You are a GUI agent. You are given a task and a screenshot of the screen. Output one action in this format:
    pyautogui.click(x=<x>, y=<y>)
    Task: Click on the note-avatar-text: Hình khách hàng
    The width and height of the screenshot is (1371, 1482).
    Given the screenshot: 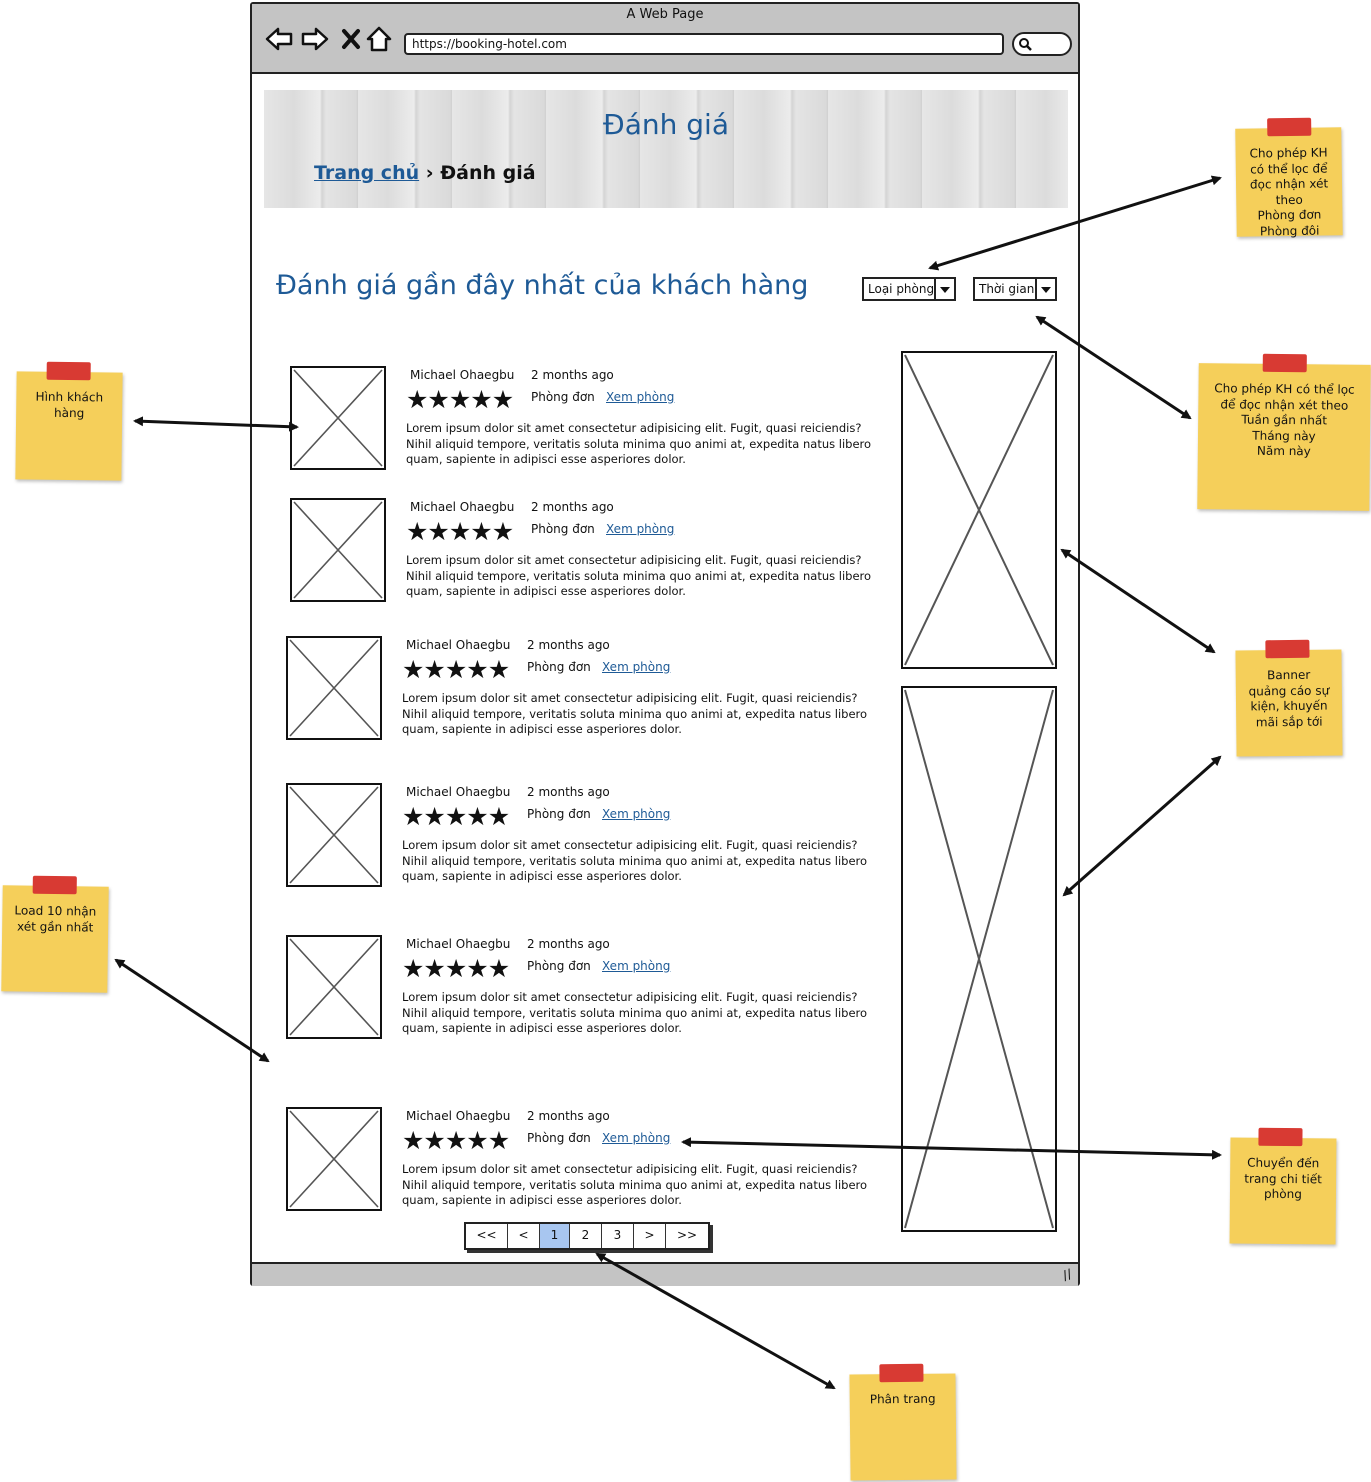 What is the action you would take?
    pyautogui.click(x=69, y=404)
    